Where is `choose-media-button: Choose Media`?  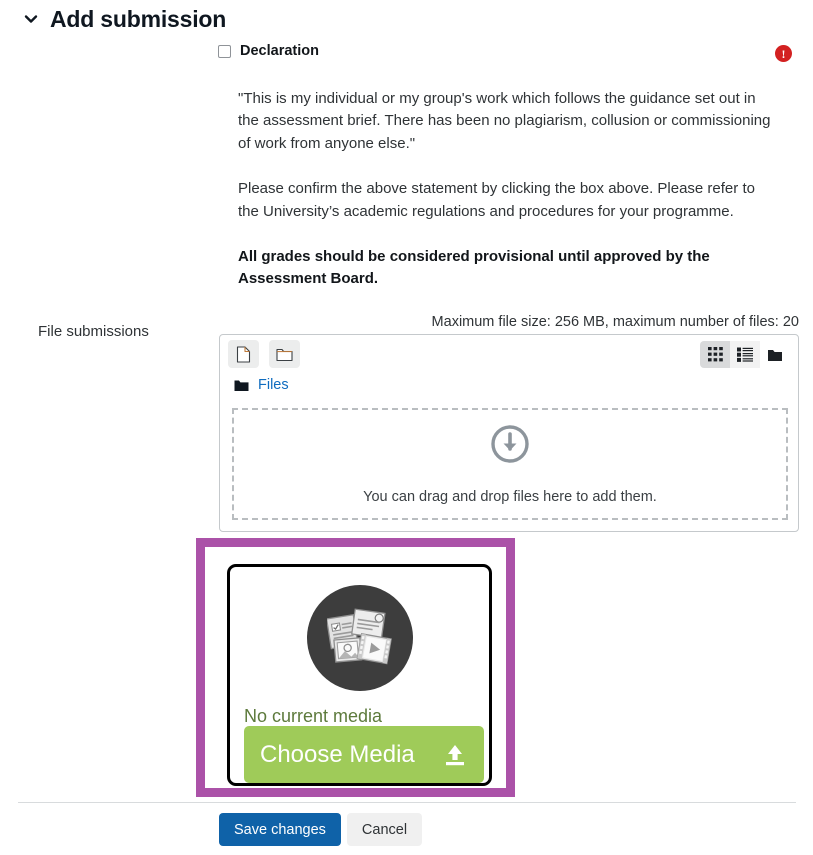
choose-media-button: Choose Media is located at coordinates (364, 754).